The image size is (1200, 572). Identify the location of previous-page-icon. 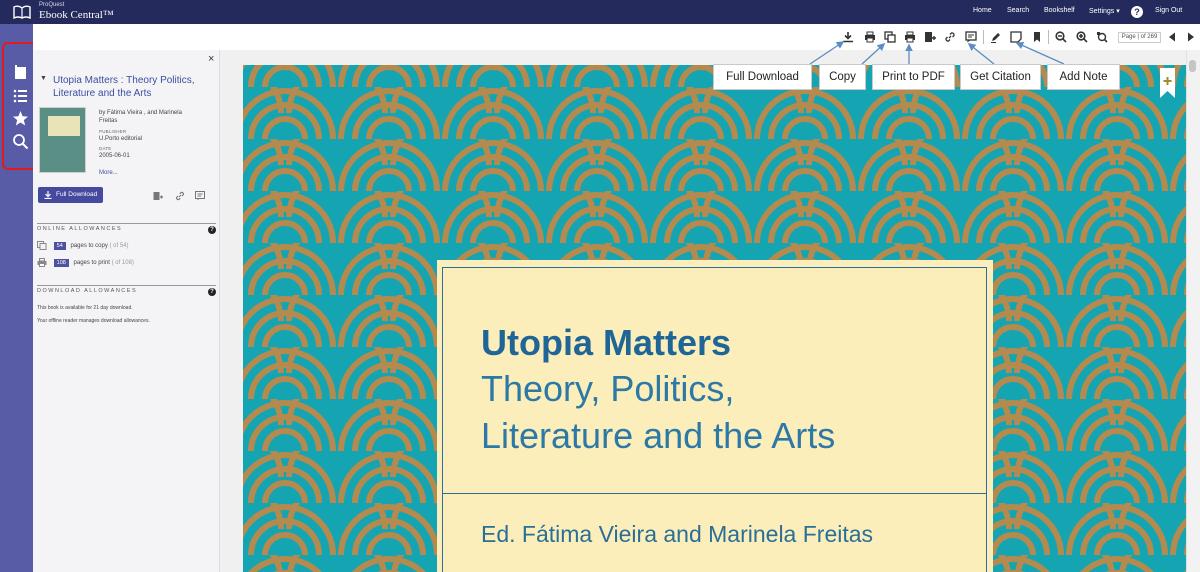
(1172, 37).